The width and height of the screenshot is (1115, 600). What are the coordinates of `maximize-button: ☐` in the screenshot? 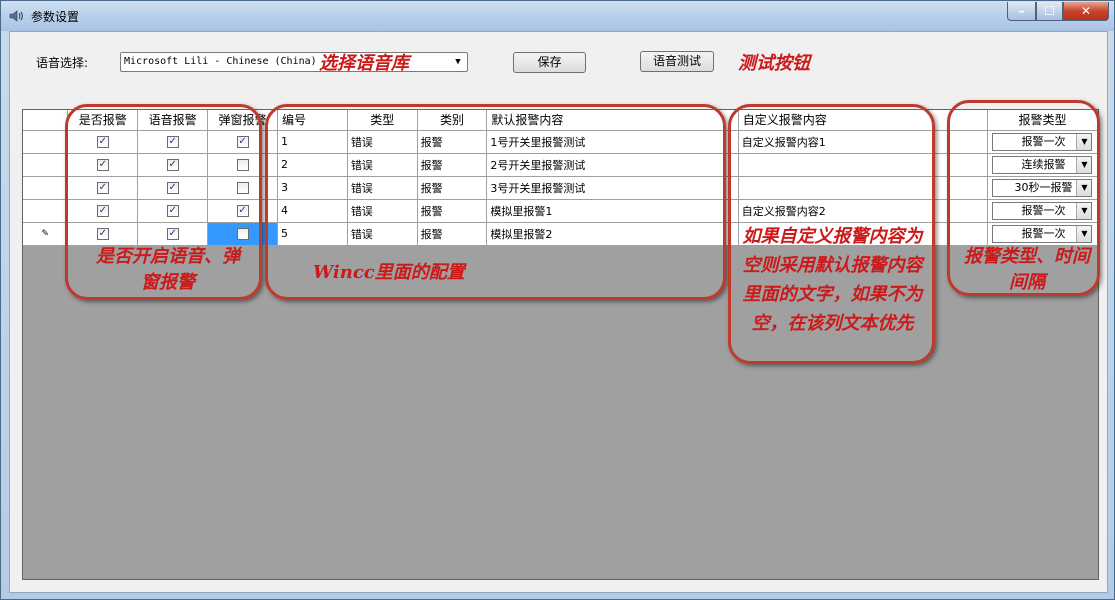 It's located at (1049, 11).